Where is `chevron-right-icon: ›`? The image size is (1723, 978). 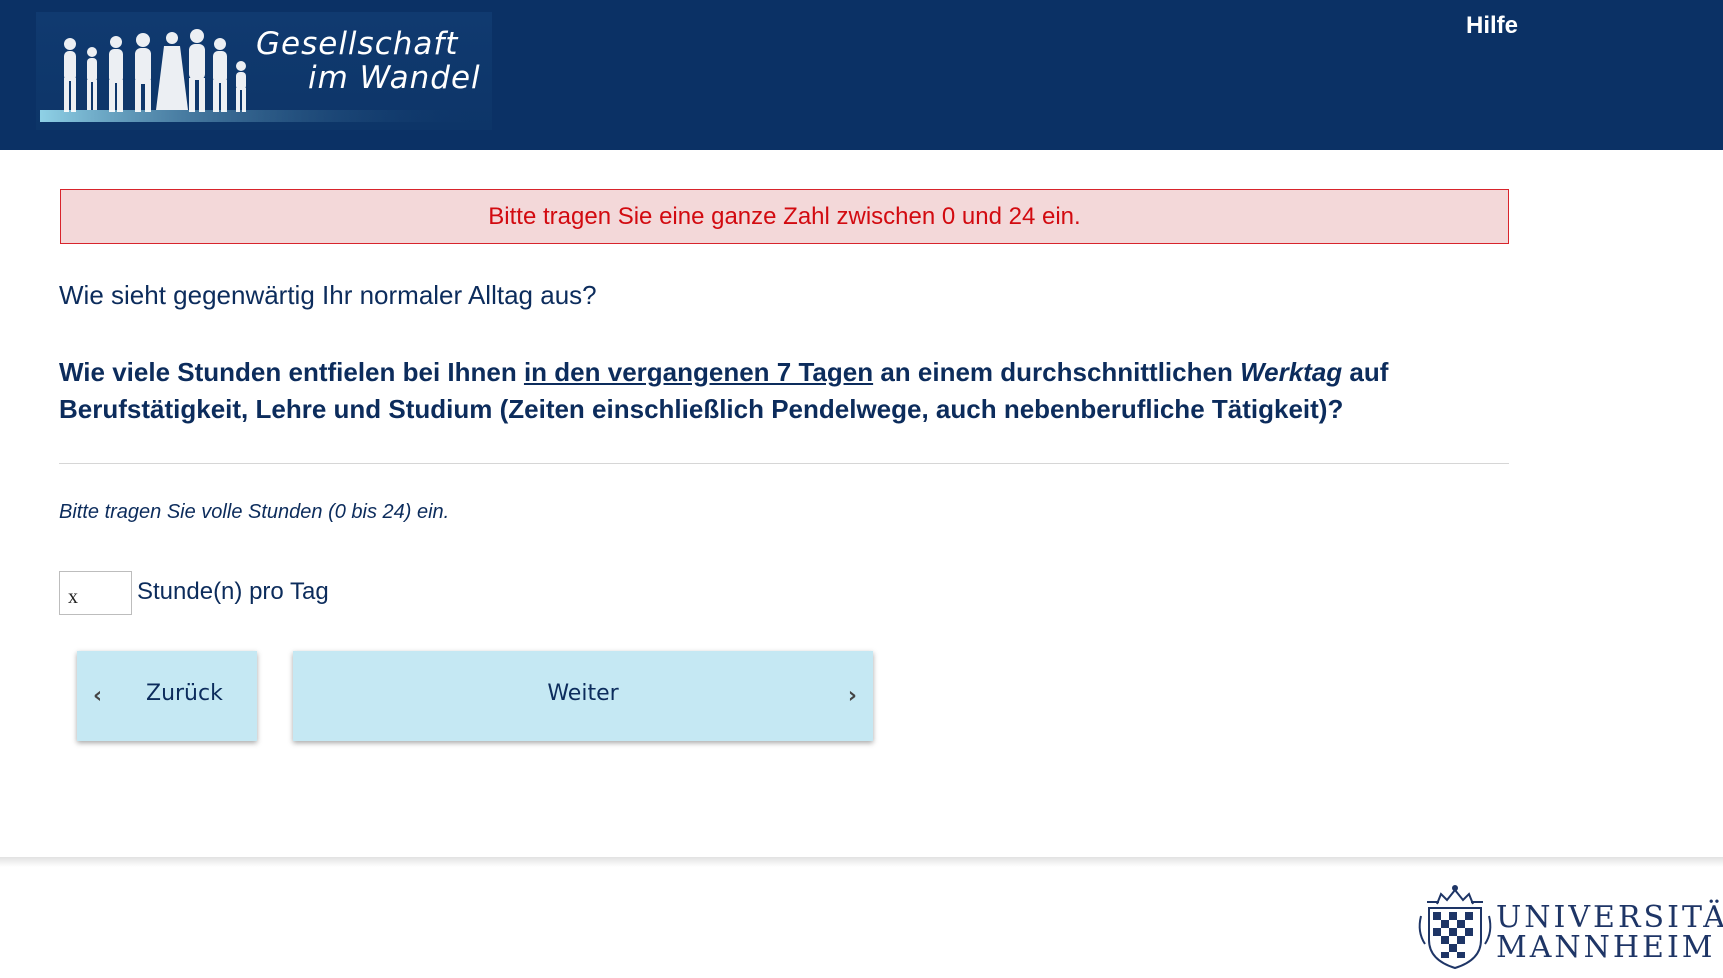 chevron-right-icon: › is located at coordinates (852, 696).